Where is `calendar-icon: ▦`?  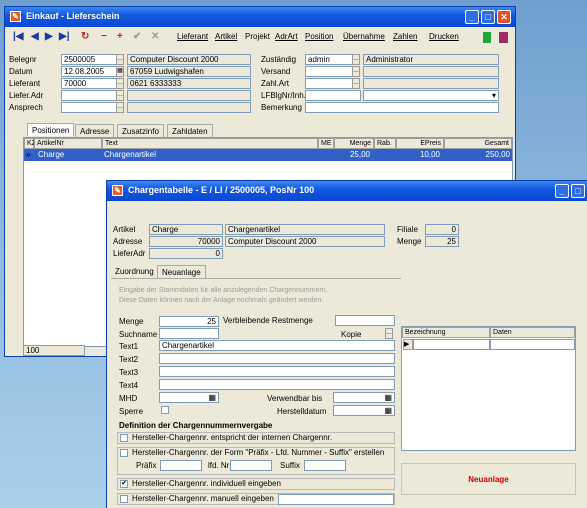 calendar-icon: ▦ is located at coordinates (120, 71).